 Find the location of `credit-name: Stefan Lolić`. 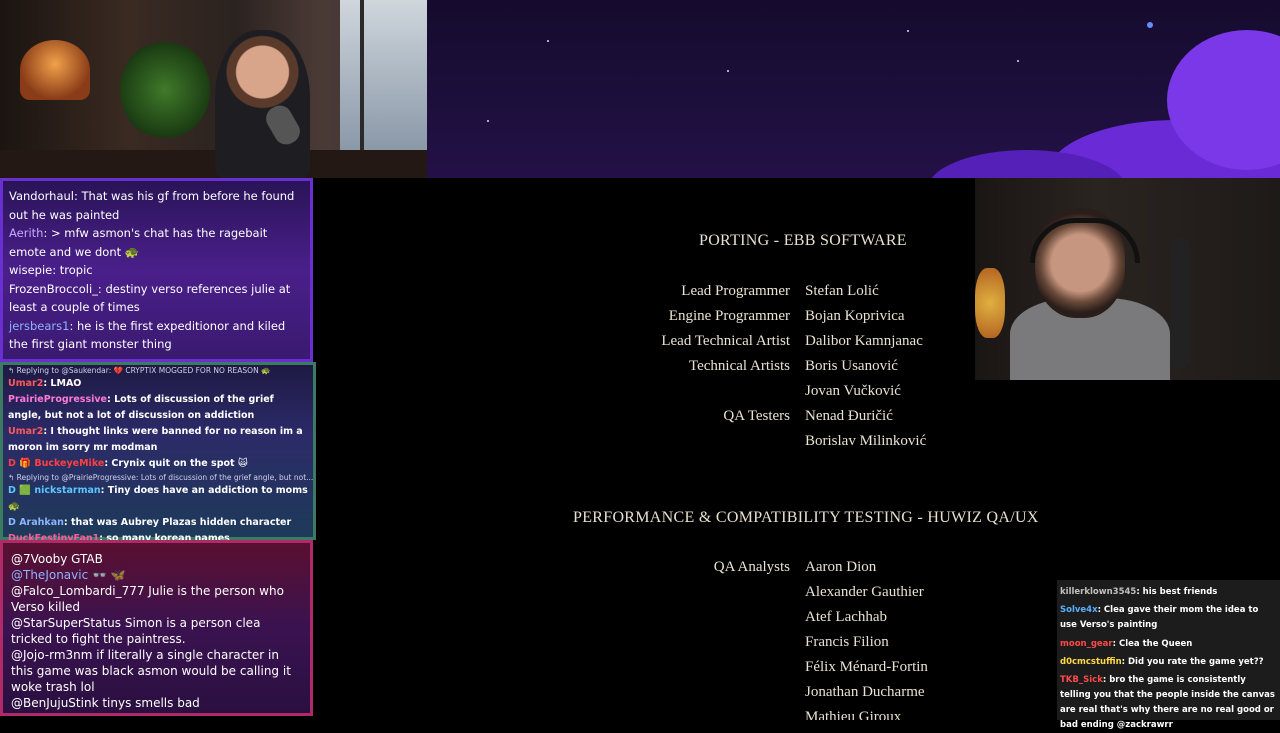

credit-name: Stefan Lolić is located at coordinates (842, 291).